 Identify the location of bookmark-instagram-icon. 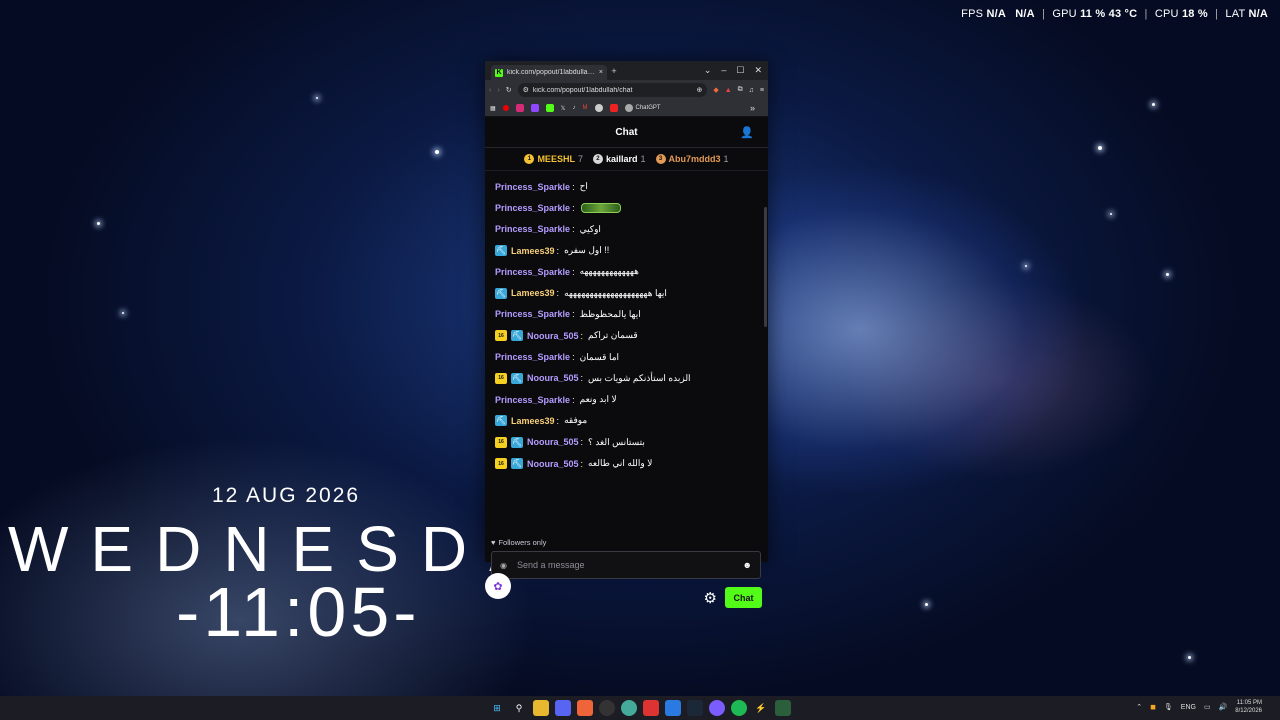
(519, 108).